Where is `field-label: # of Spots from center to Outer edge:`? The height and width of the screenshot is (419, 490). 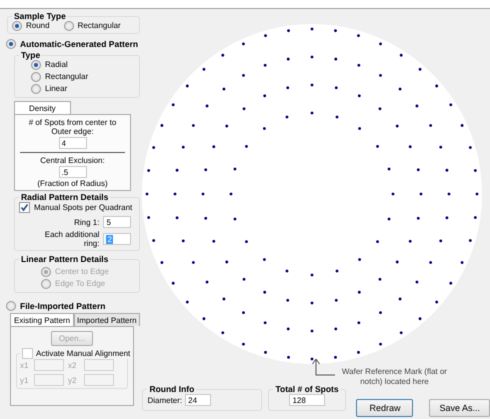
field-label: # of Spots from center to Outer edge: is located at coordinates (73, 127).